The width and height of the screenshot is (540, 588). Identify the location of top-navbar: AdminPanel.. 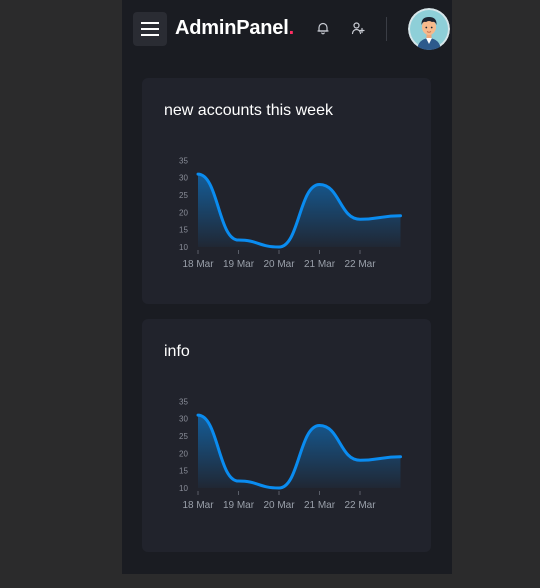
(287, 29).